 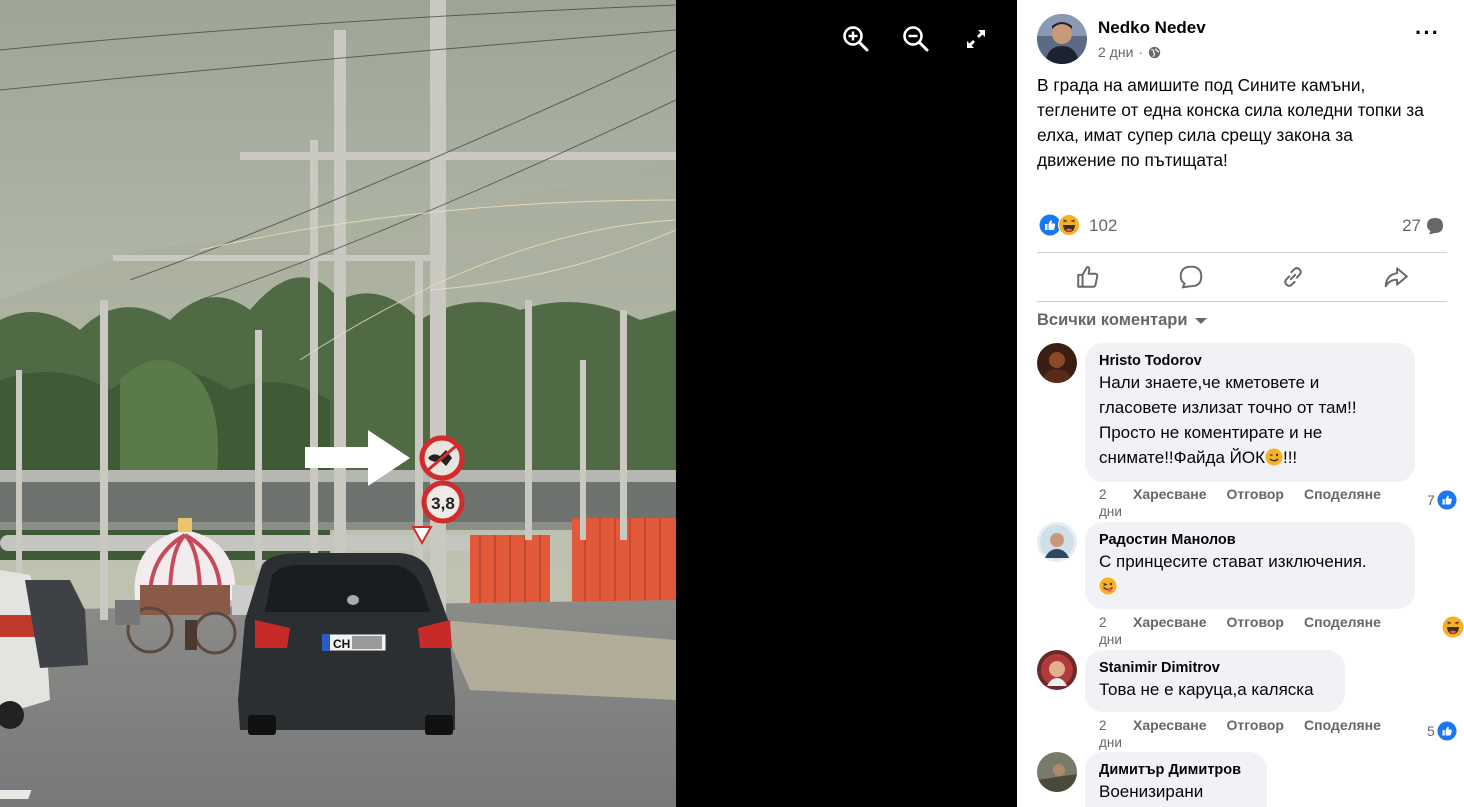 I want to click on comments-filter-label: Всички коментари, so click(x=1112, y=320).